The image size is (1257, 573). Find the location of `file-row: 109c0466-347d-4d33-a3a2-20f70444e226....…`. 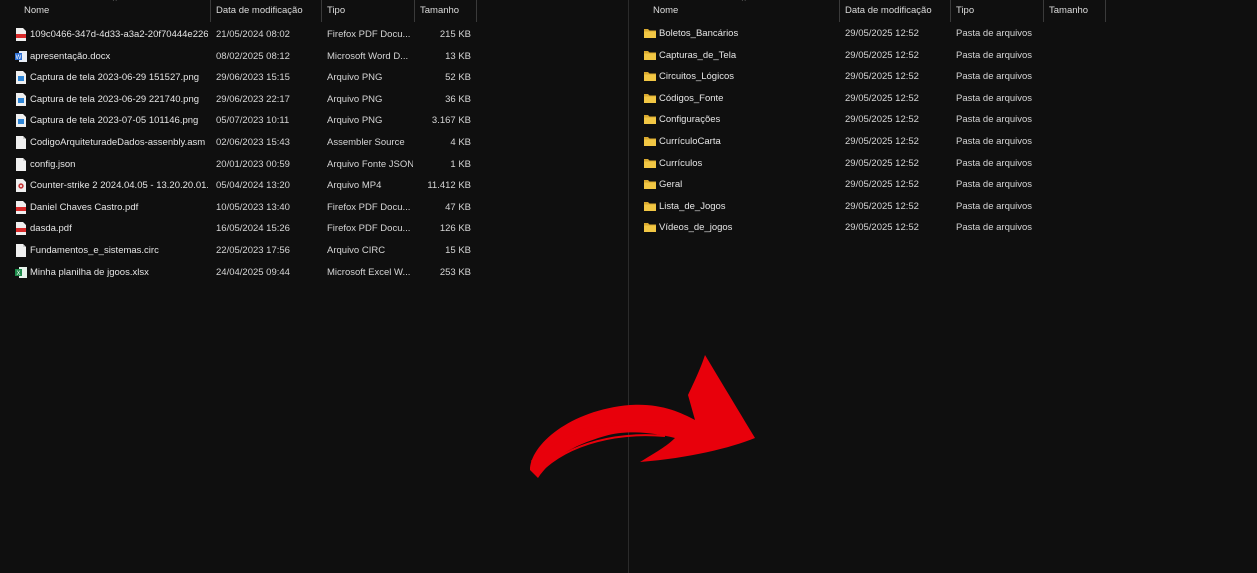

file-row: 109c0466-347d-4d33-a3a2-20f70444e226....… is located at coordinates (314, 34).